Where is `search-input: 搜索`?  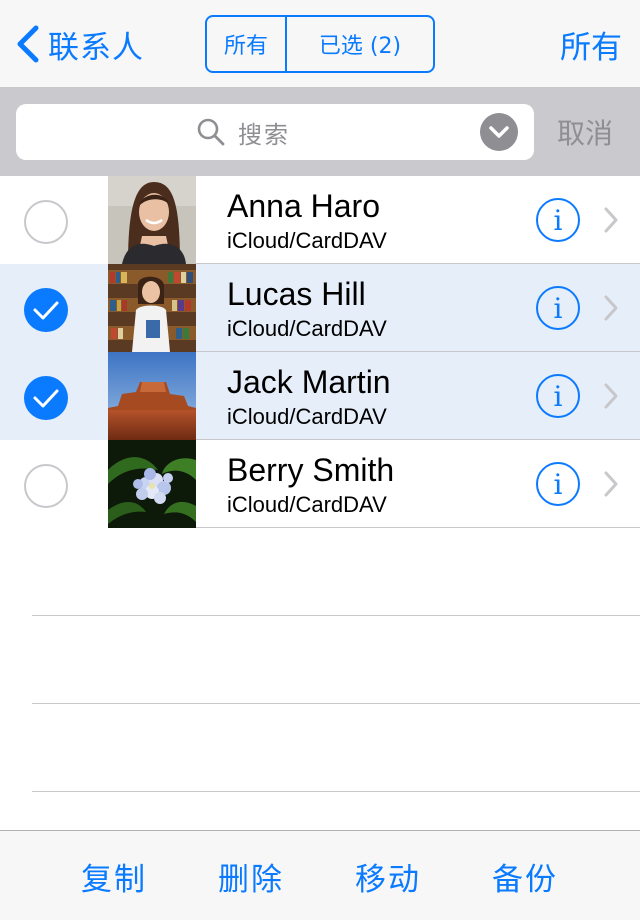
search-input: 搜索 is located at coordinates (275, 132).